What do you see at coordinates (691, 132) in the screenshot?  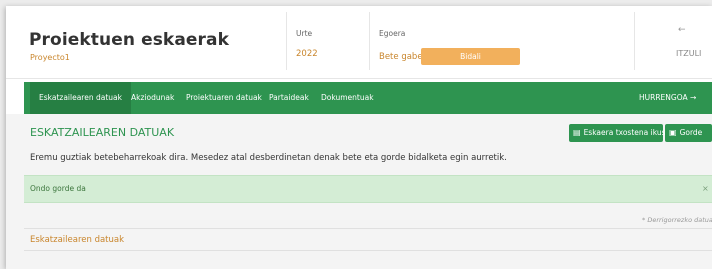 I see `save-label: Gorde` at bounding box center [691, 132].